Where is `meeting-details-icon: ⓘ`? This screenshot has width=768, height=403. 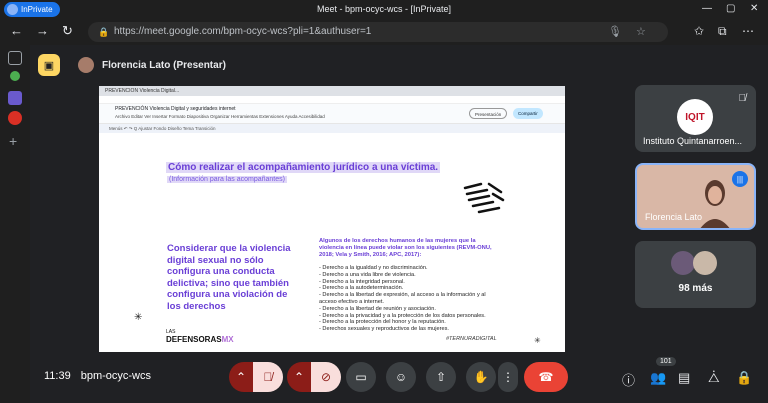
meeting-details-icon: ⓘ is located at coordinates (628, 379).